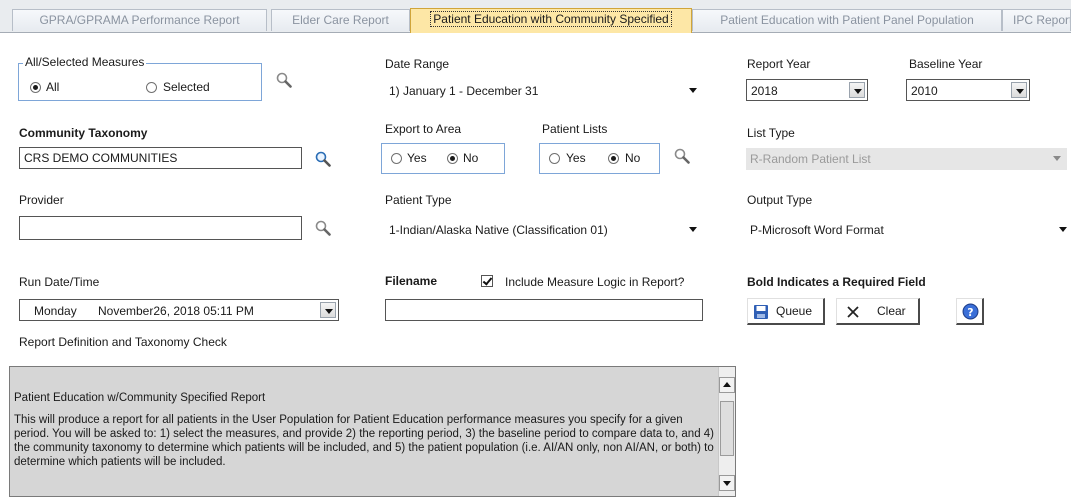  I want to click on required-field-note: Bold Indicates a Required Field, so click(836, 282).